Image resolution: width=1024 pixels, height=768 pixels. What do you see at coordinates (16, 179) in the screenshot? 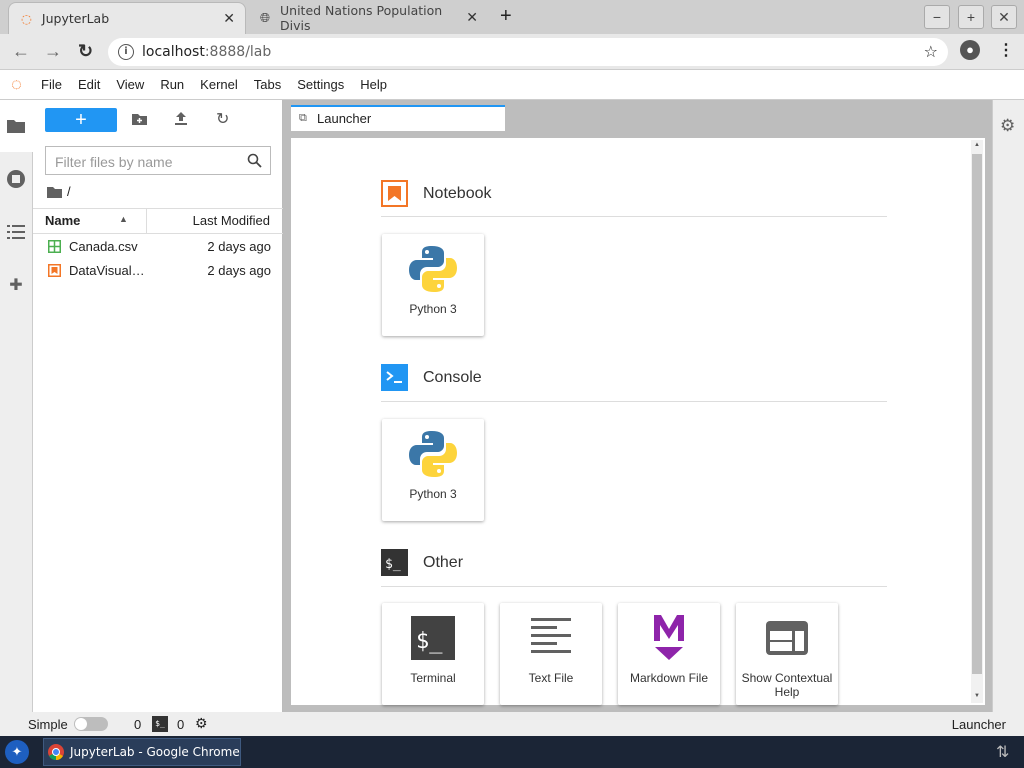
I see `running-stop-icon` at bounding box center [16, 179].